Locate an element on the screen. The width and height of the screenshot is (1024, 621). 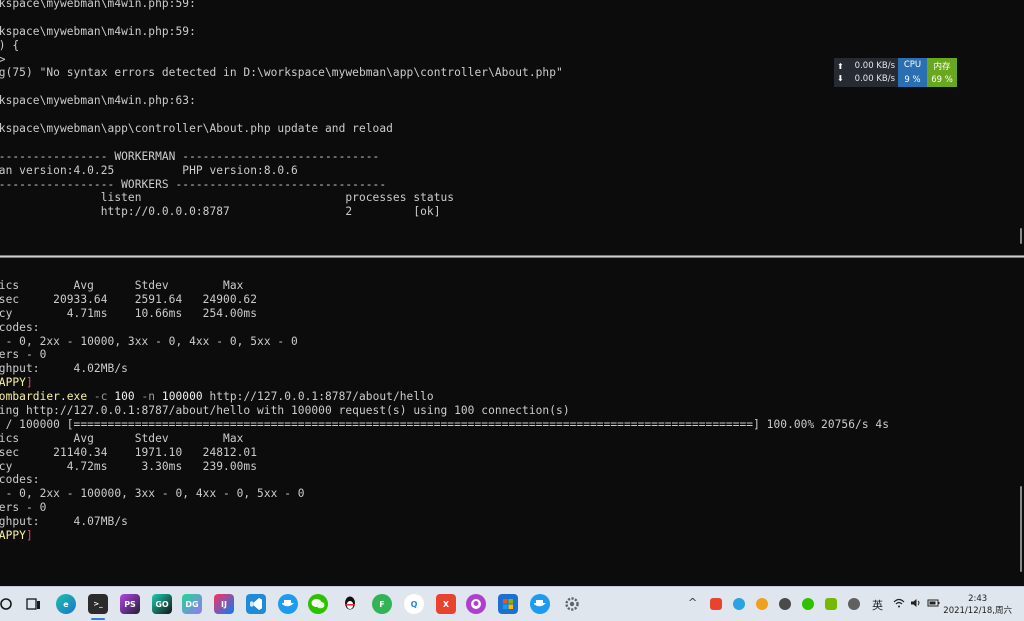
scrollbar-thumb-top is located at coordinates (1021, 236).